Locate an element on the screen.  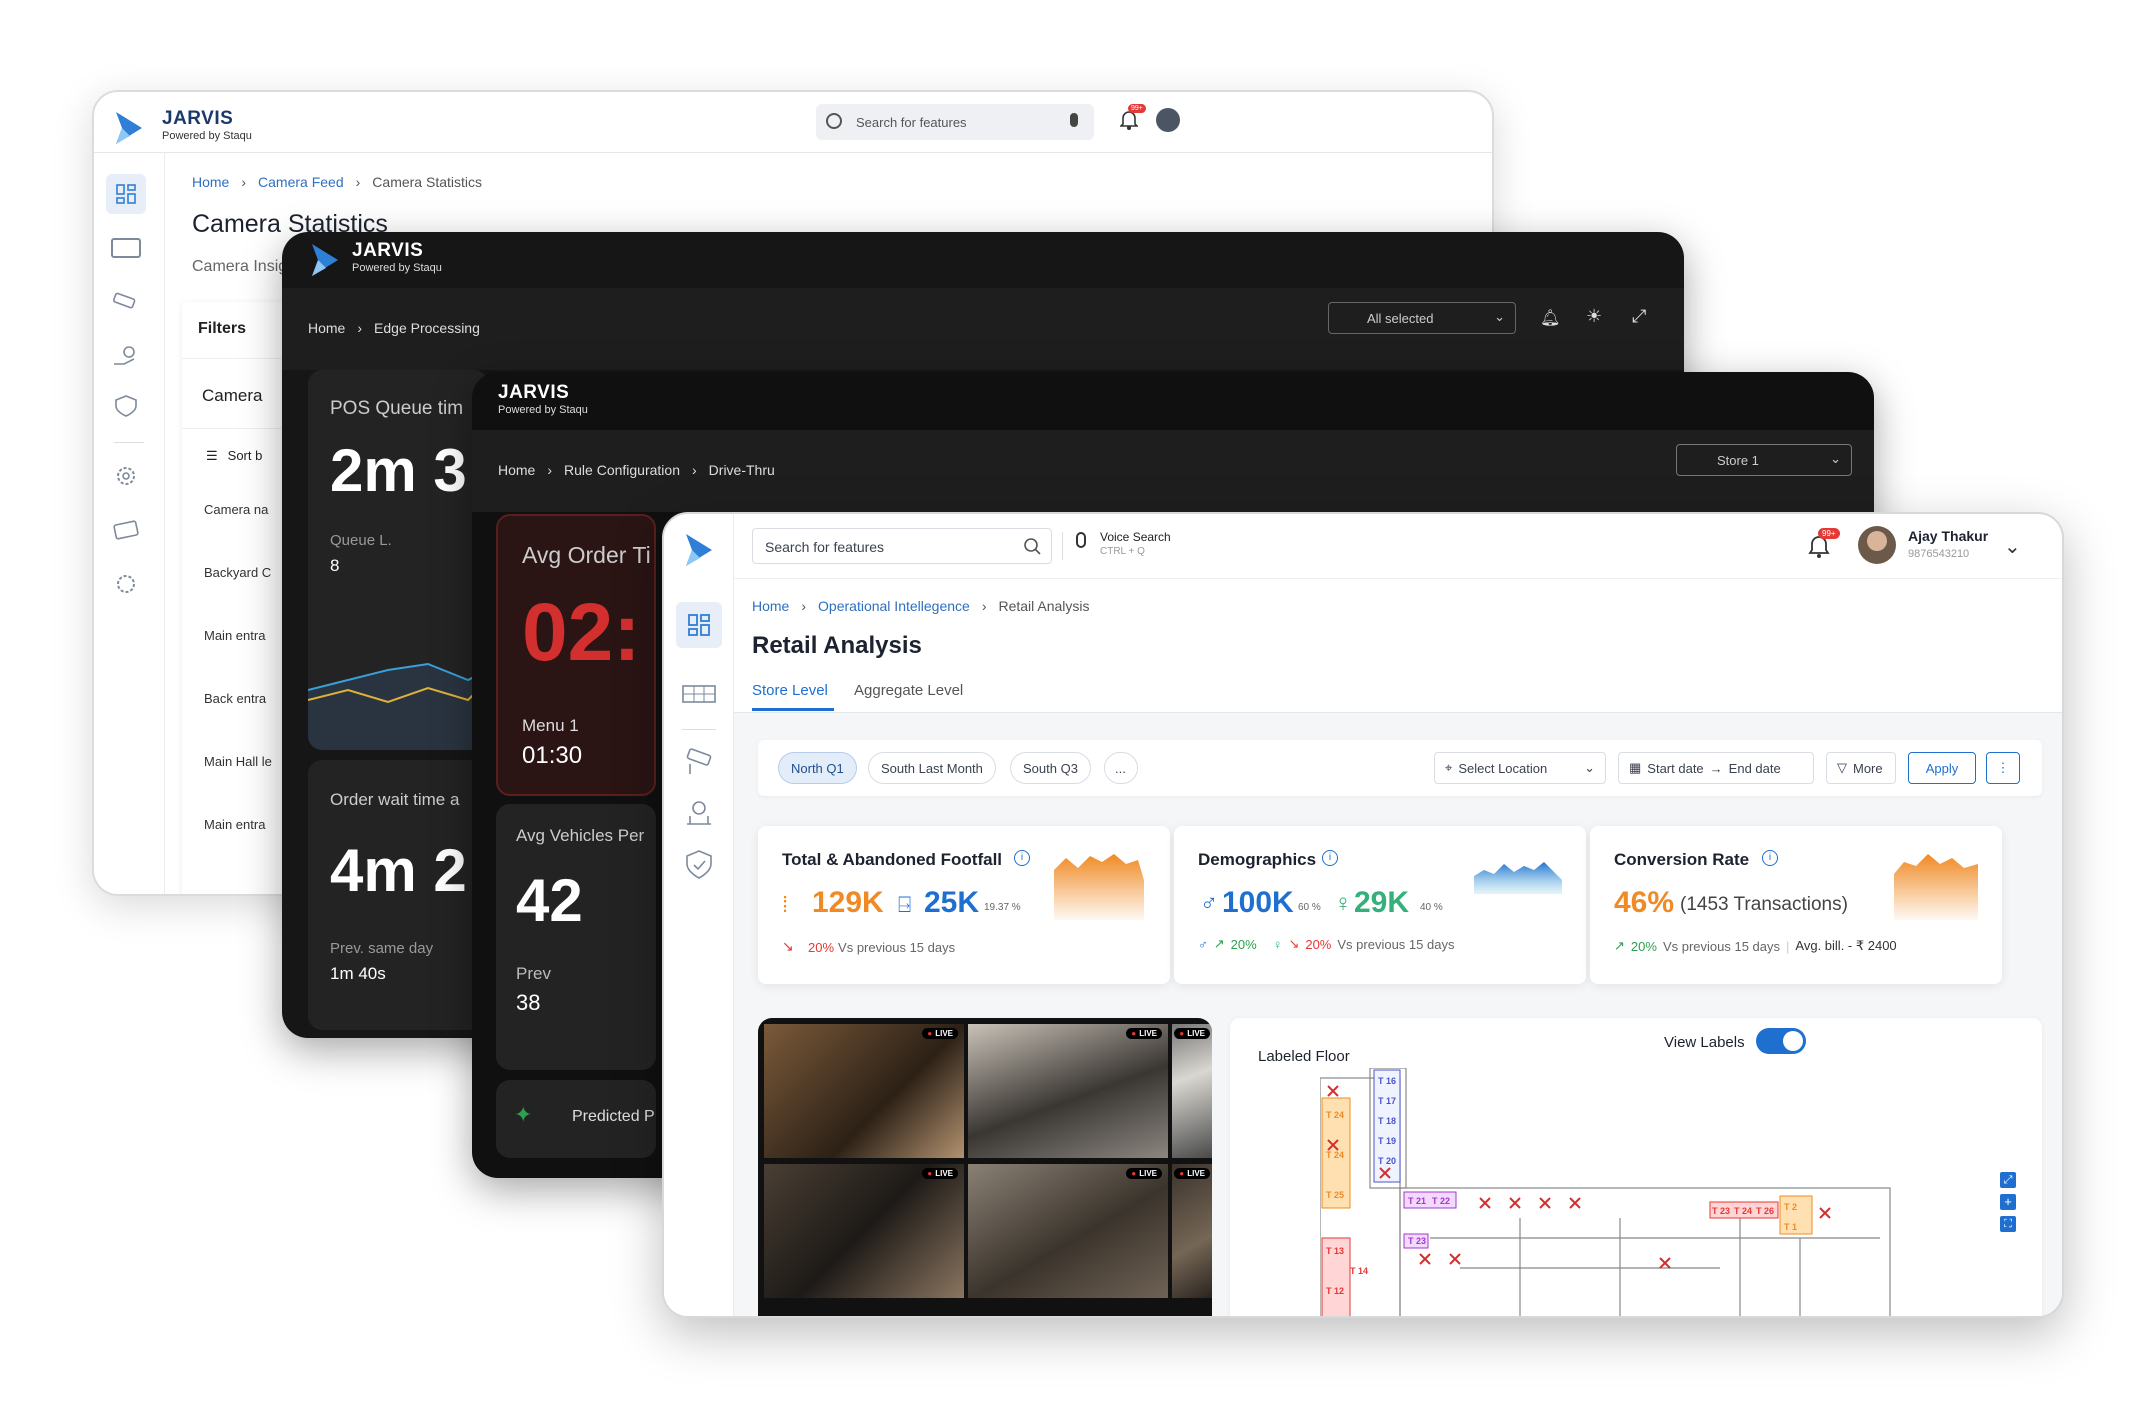
page-title: Retail Analysis is located at coordinates (837, 645).